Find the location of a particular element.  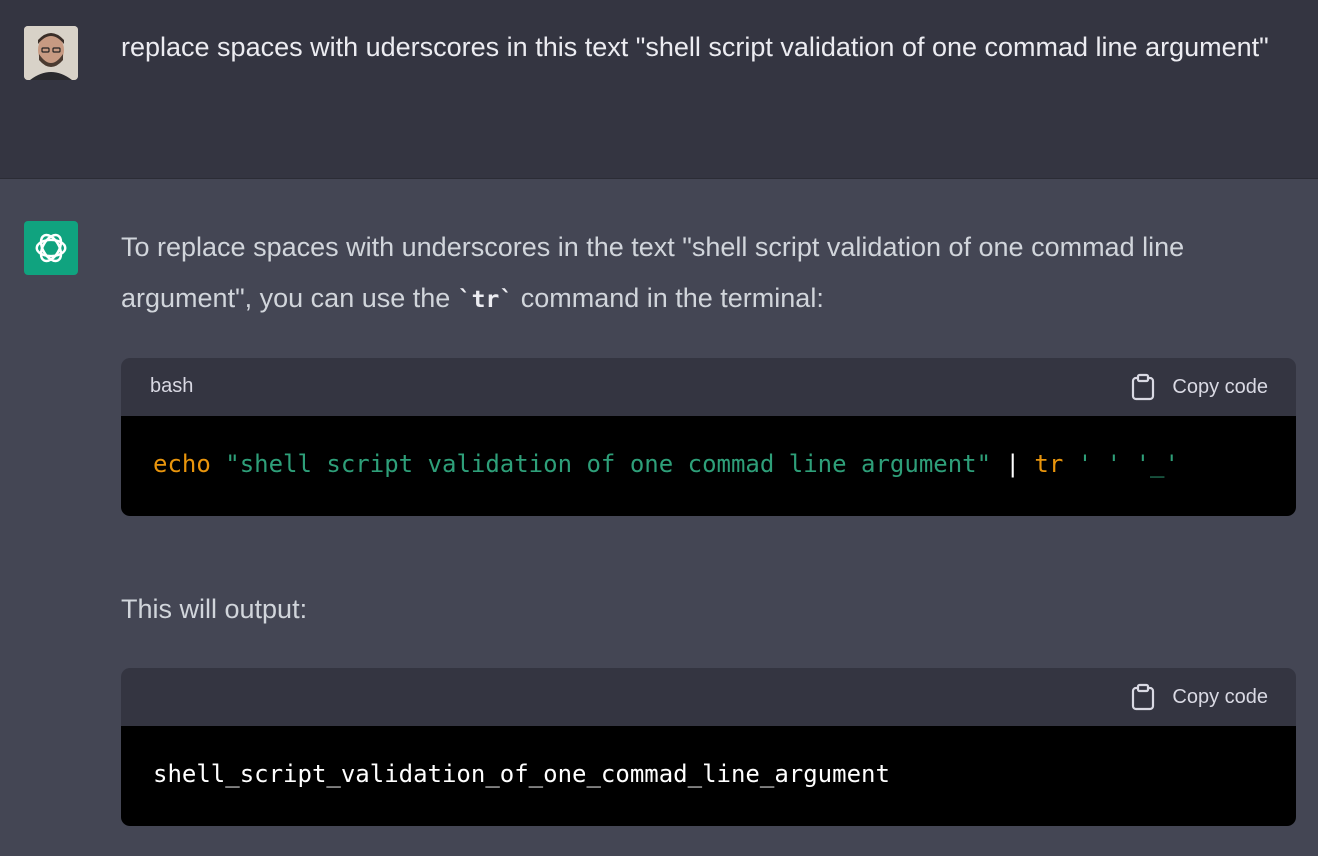

intro-text-after: command in the terminal: is located at coordinates (668, 298).